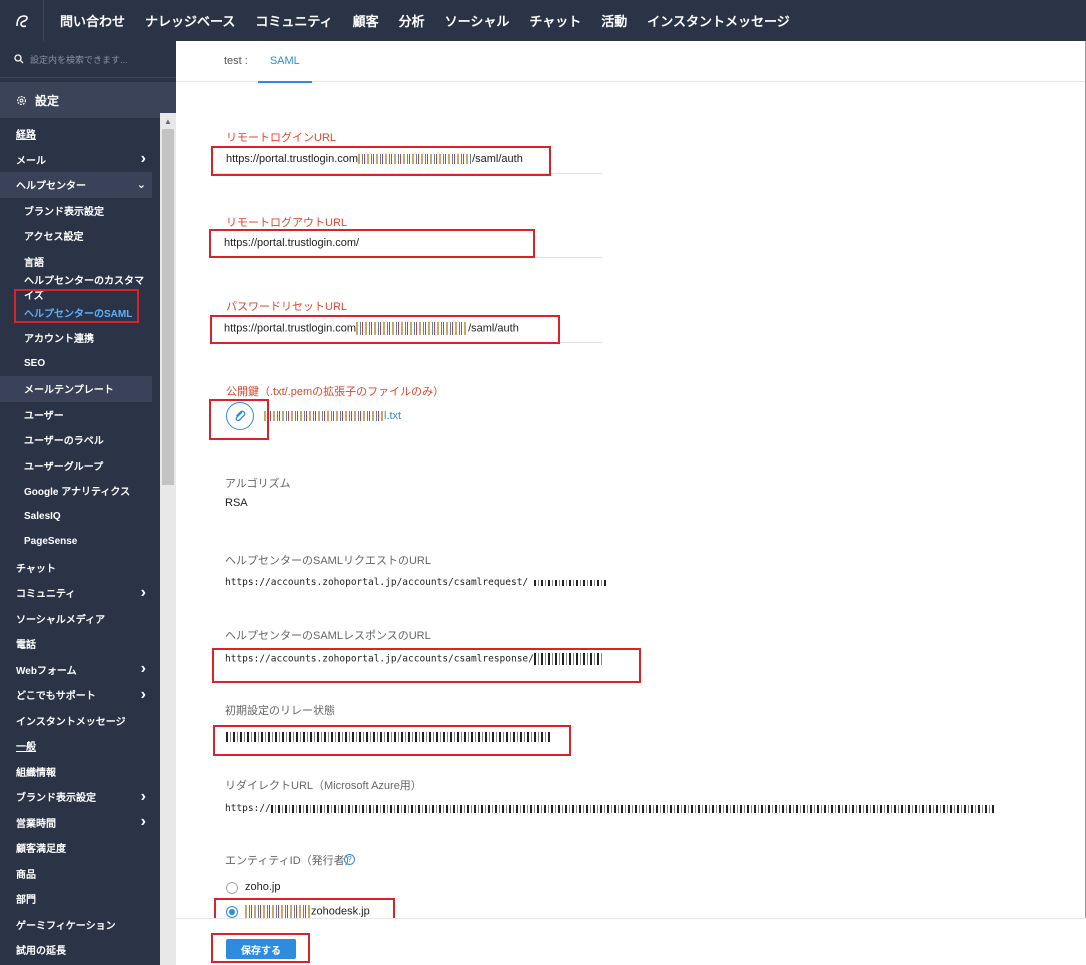  I want to click on sidebar-item-25: 組織情報, so click(80, 772).